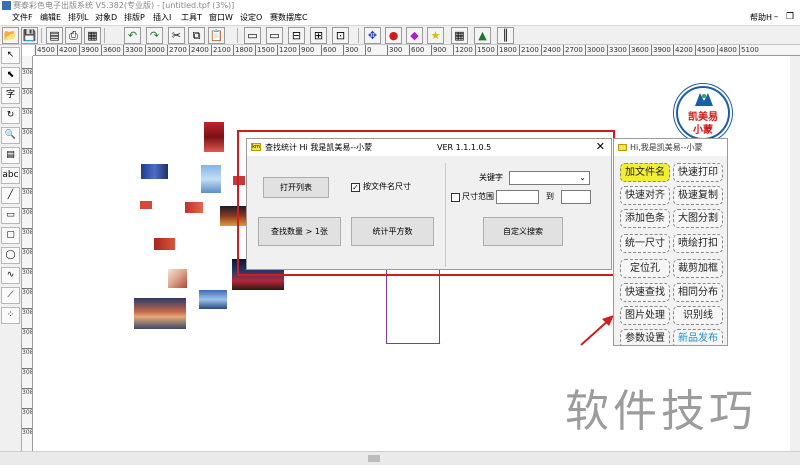  Describe the element at coordinates (698, 243) in the screenshot. I see `inkjet-button: 喷绘打扣` at that location.